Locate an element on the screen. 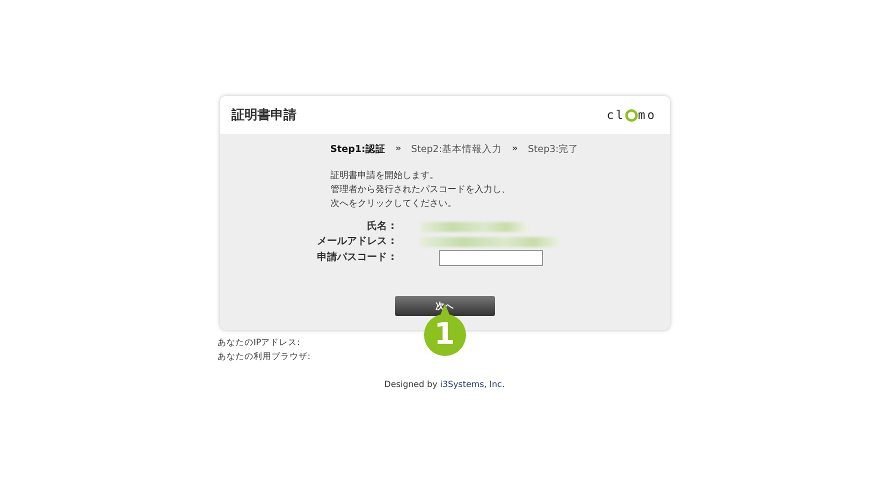 This screenshot has height=500, width=889. client-info-text: あなたのIPアドレス: is located at coordinates (259, 343).